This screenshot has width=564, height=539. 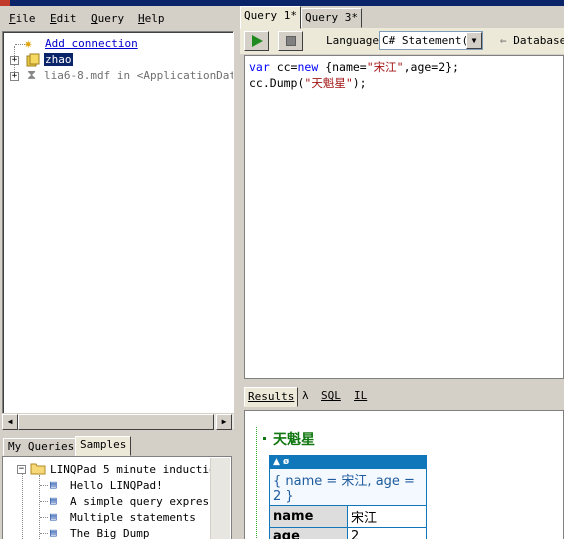 I want to click on menu-edit-label: dit, so click(x=66, y=18).